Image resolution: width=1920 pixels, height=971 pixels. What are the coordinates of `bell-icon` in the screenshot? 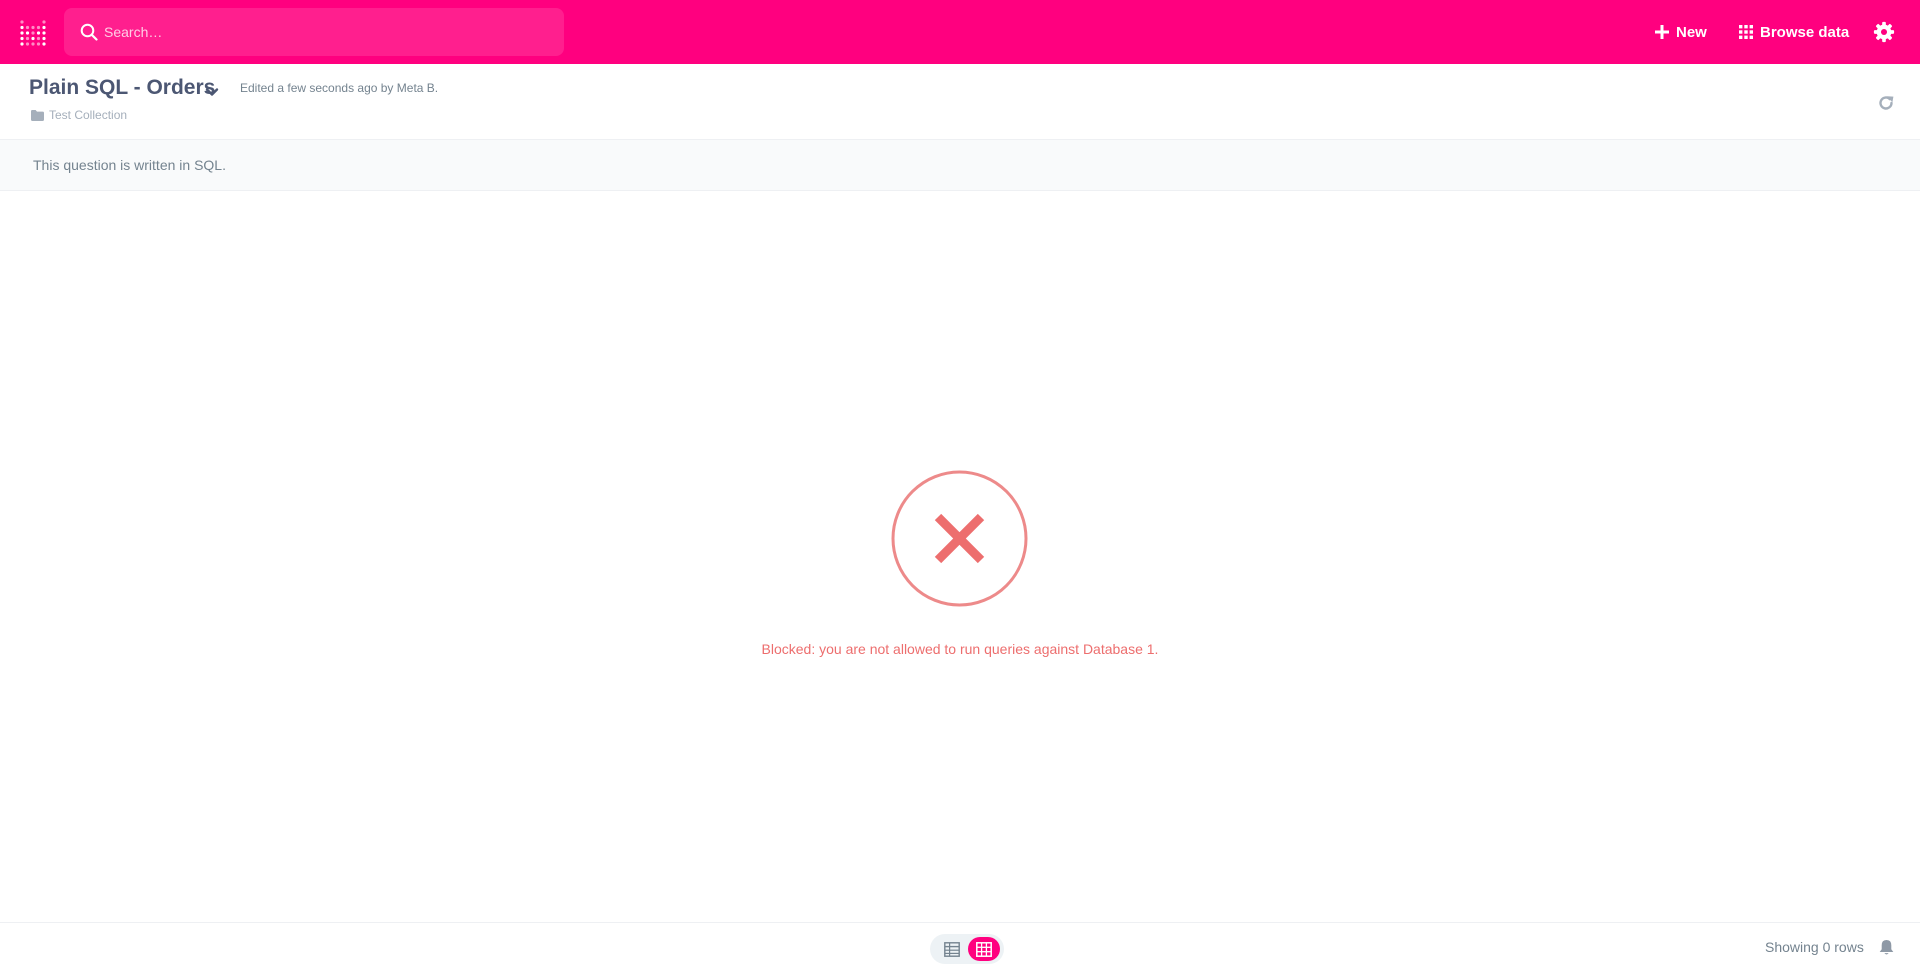 It's located at (1886, 947).